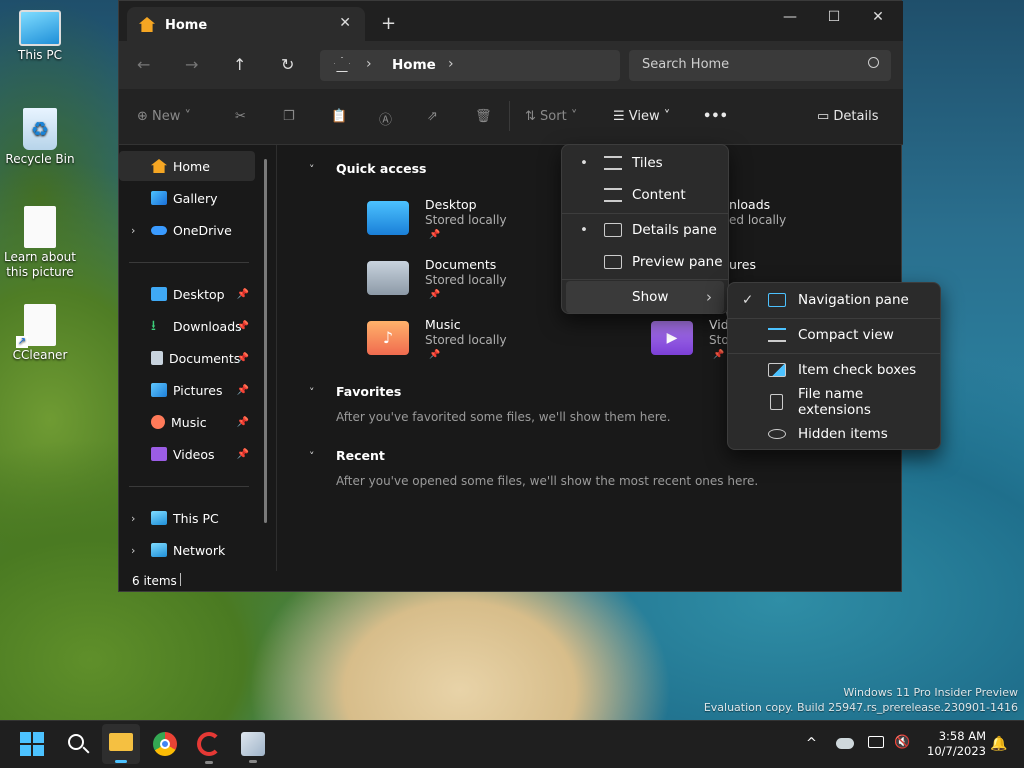 Image resolution: width=1024 pixels, height=768 pixels. I want to click on clock-time: 3:58 AM, so click(953, 736).